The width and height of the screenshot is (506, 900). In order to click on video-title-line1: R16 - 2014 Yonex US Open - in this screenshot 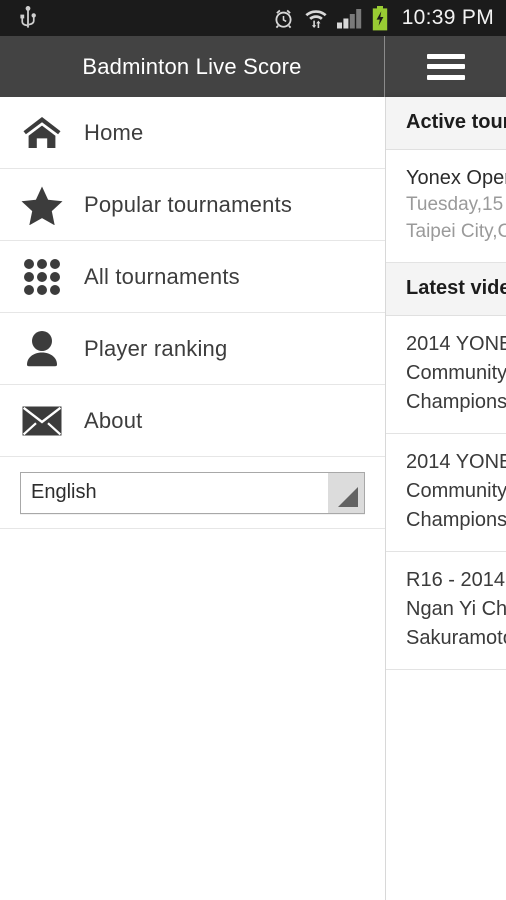, I will do `click(456, 580)`.